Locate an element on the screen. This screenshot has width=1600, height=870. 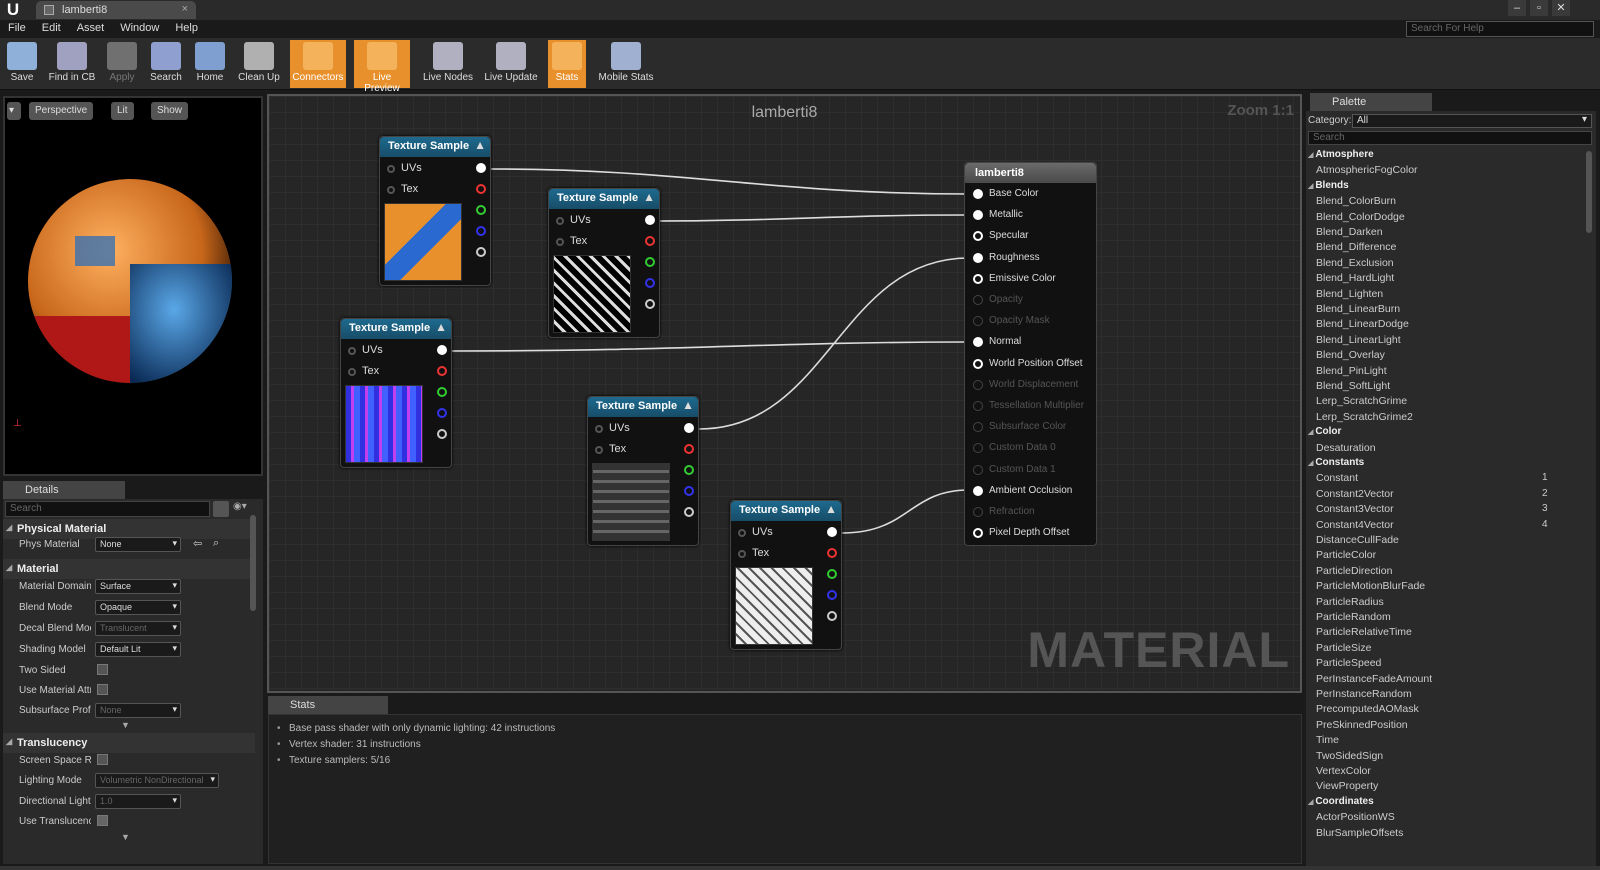
palette-item: ParticleSpeed is located at coordinates (1348, 663).